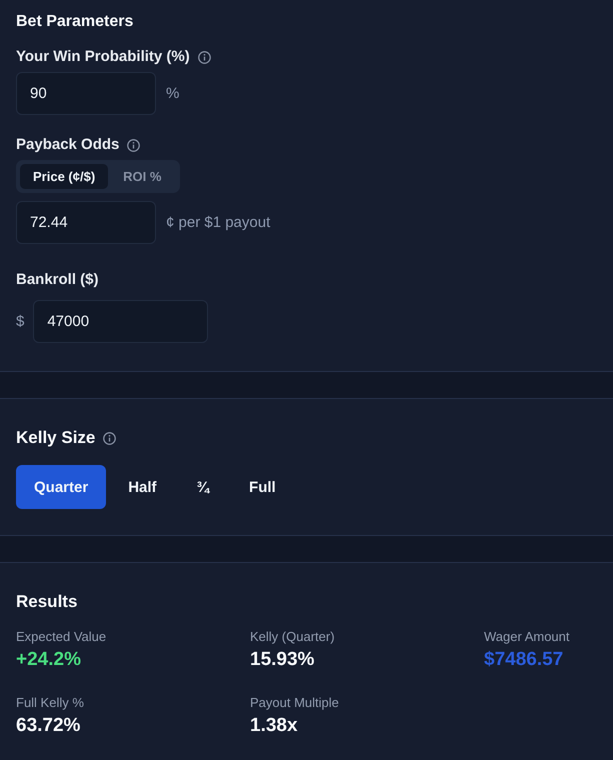 This screenshot has height=760, width=613. What do you see at coordinates (142, 176) in the screenshot?
I see `odds-mode-tab: ROI %` at bounding box center [142, 176].